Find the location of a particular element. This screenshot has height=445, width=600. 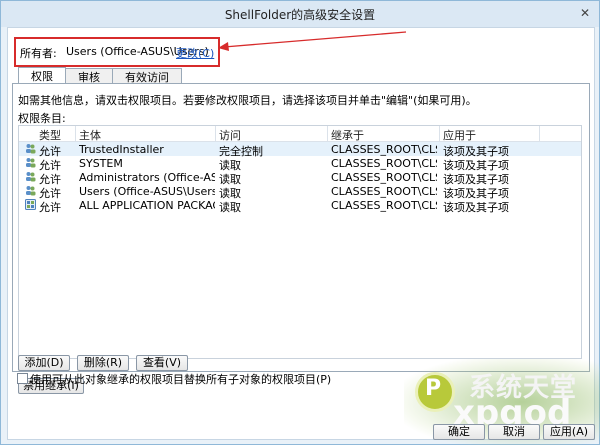

cell-principal: ALL APPLICATION PACKAGES is located at coordinates (147, 205).